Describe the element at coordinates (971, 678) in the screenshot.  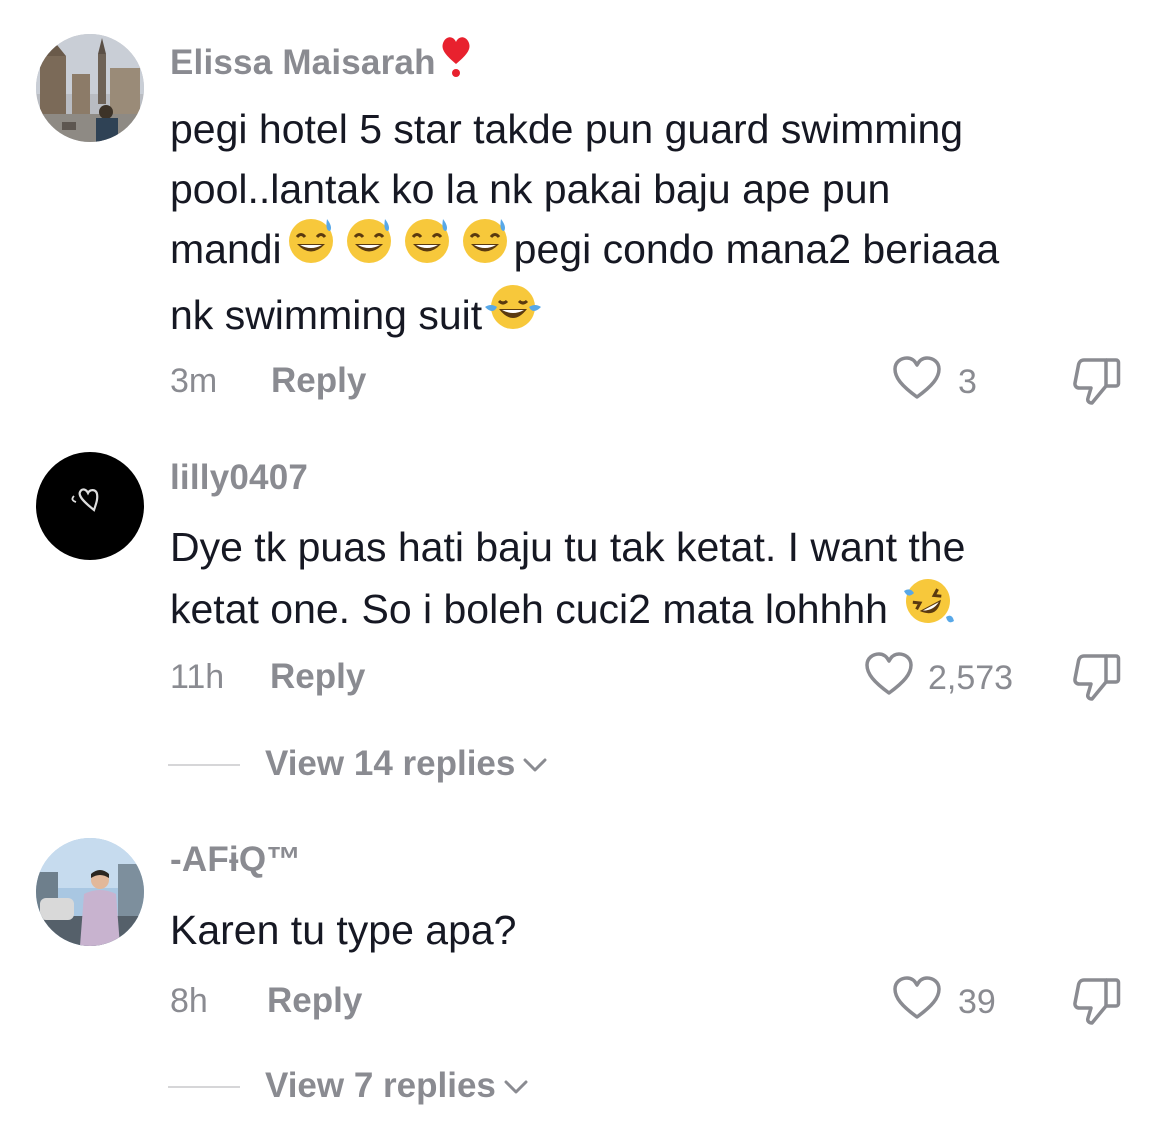
I see `like-count: 2,573` at that location.